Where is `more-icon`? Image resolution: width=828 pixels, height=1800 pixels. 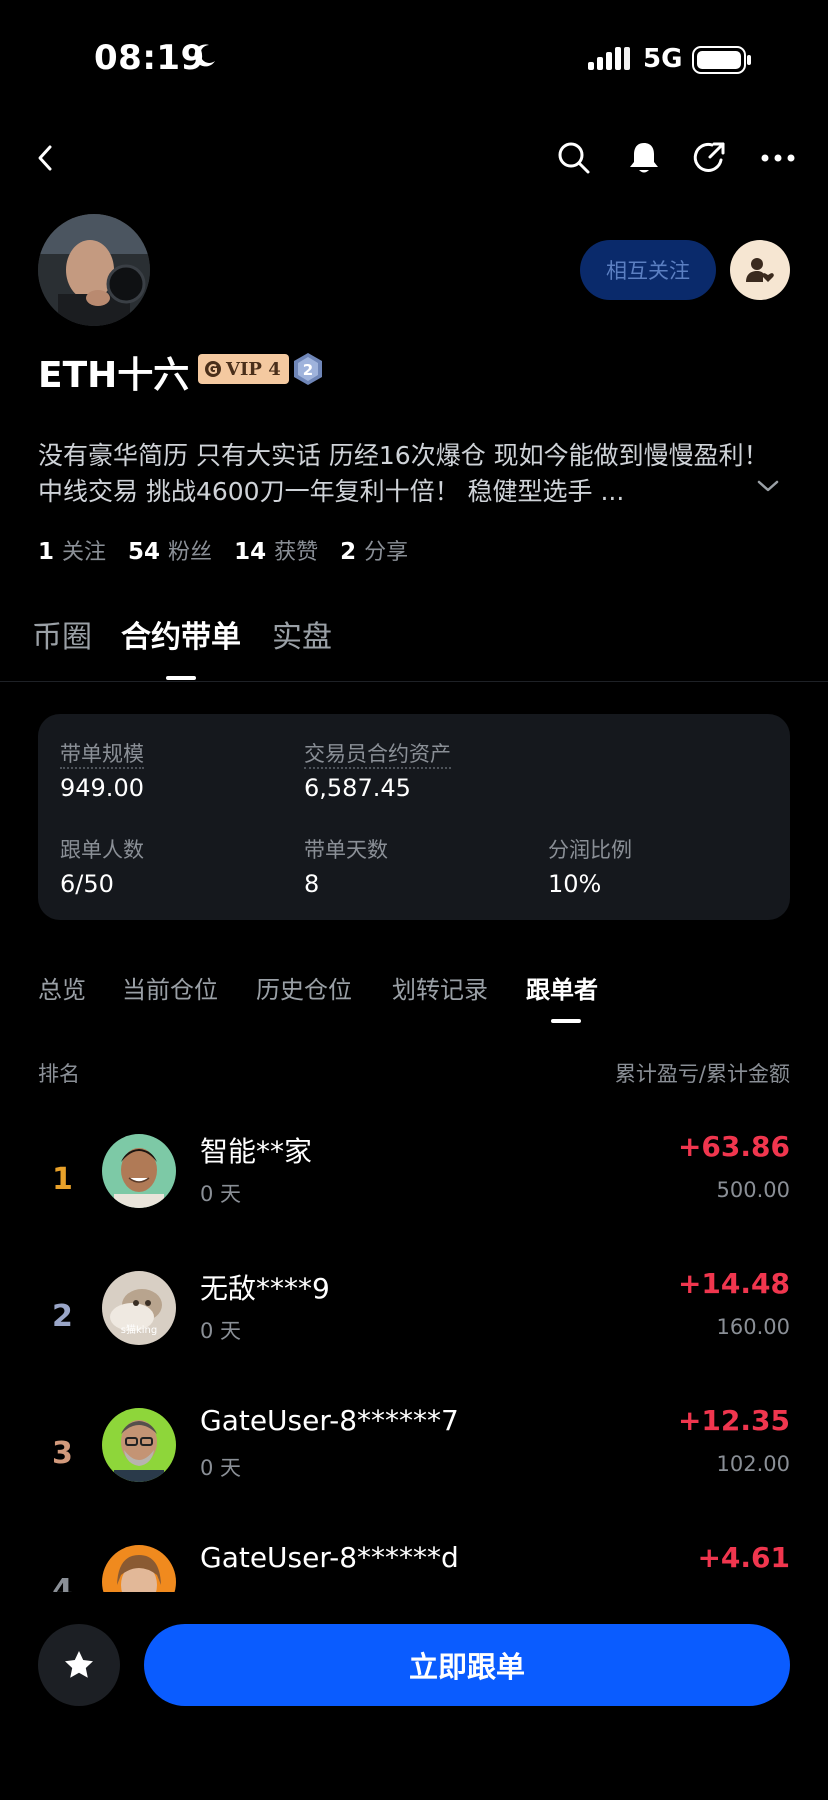
more-icon is located at coordinates (778, 158).